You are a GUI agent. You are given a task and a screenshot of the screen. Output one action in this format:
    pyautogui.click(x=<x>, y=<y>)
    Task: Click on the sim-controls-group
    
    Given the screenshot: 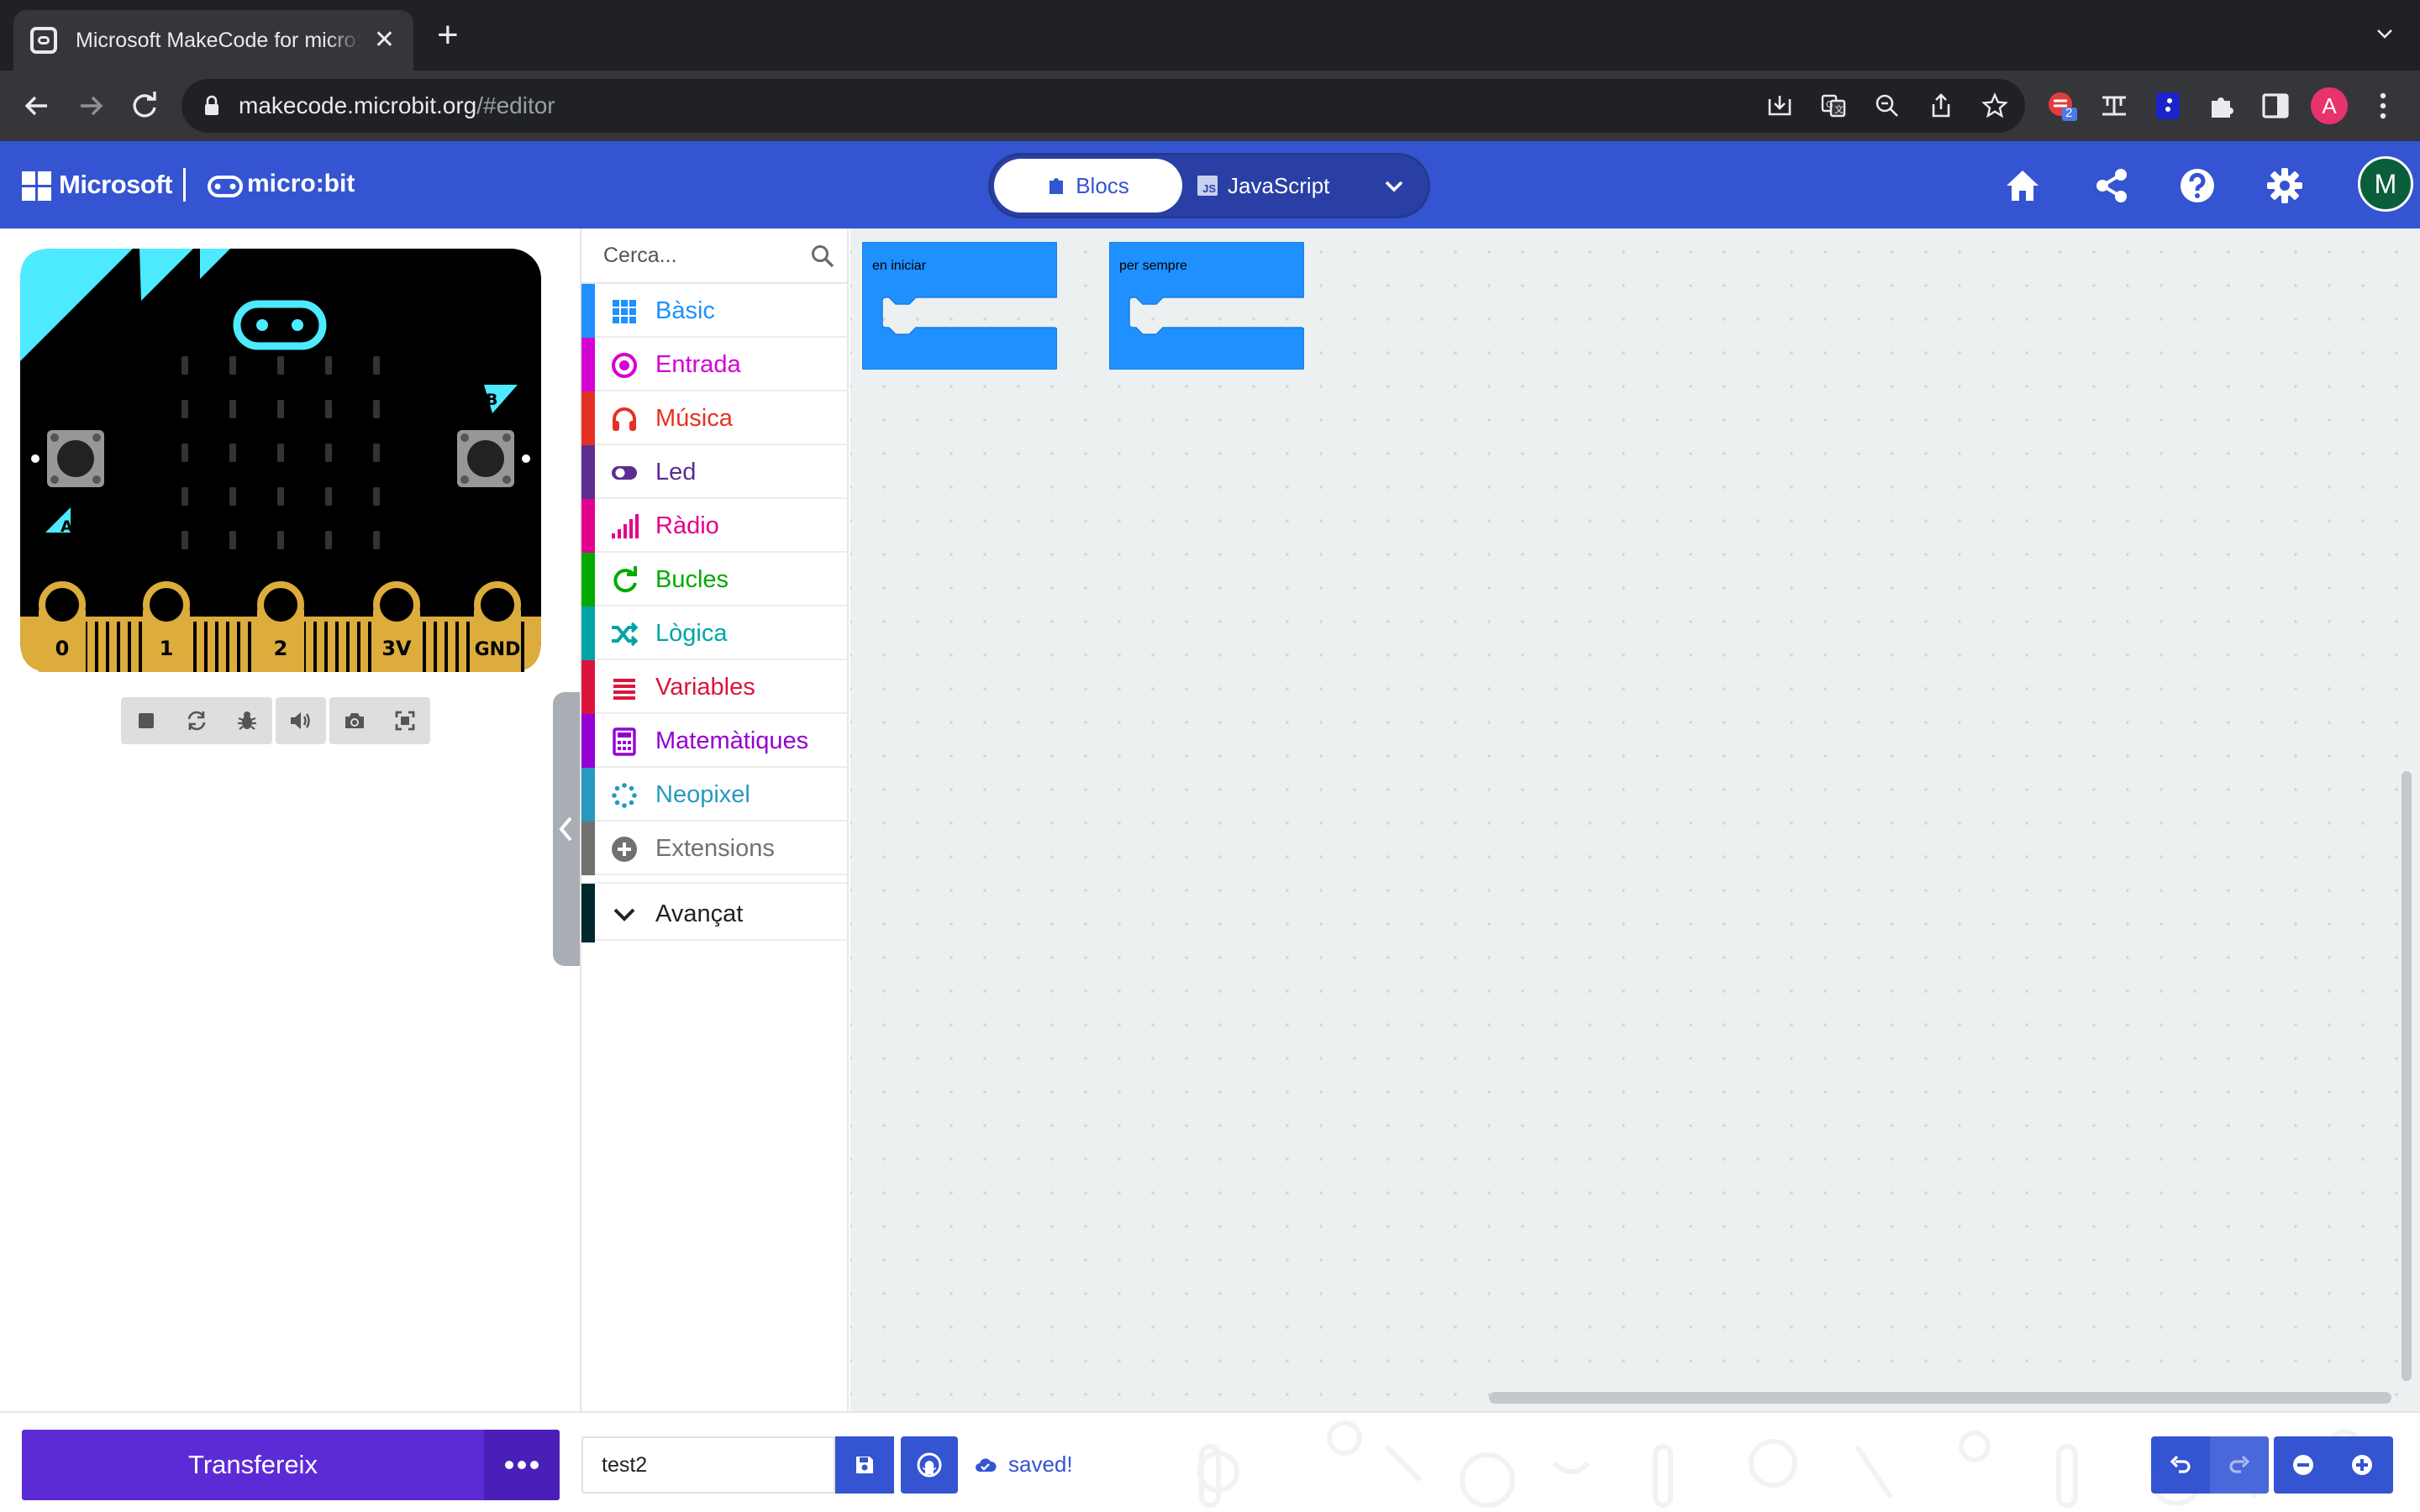 What is the action you would take?
    pyautogui.click(x=196, y=720)
    